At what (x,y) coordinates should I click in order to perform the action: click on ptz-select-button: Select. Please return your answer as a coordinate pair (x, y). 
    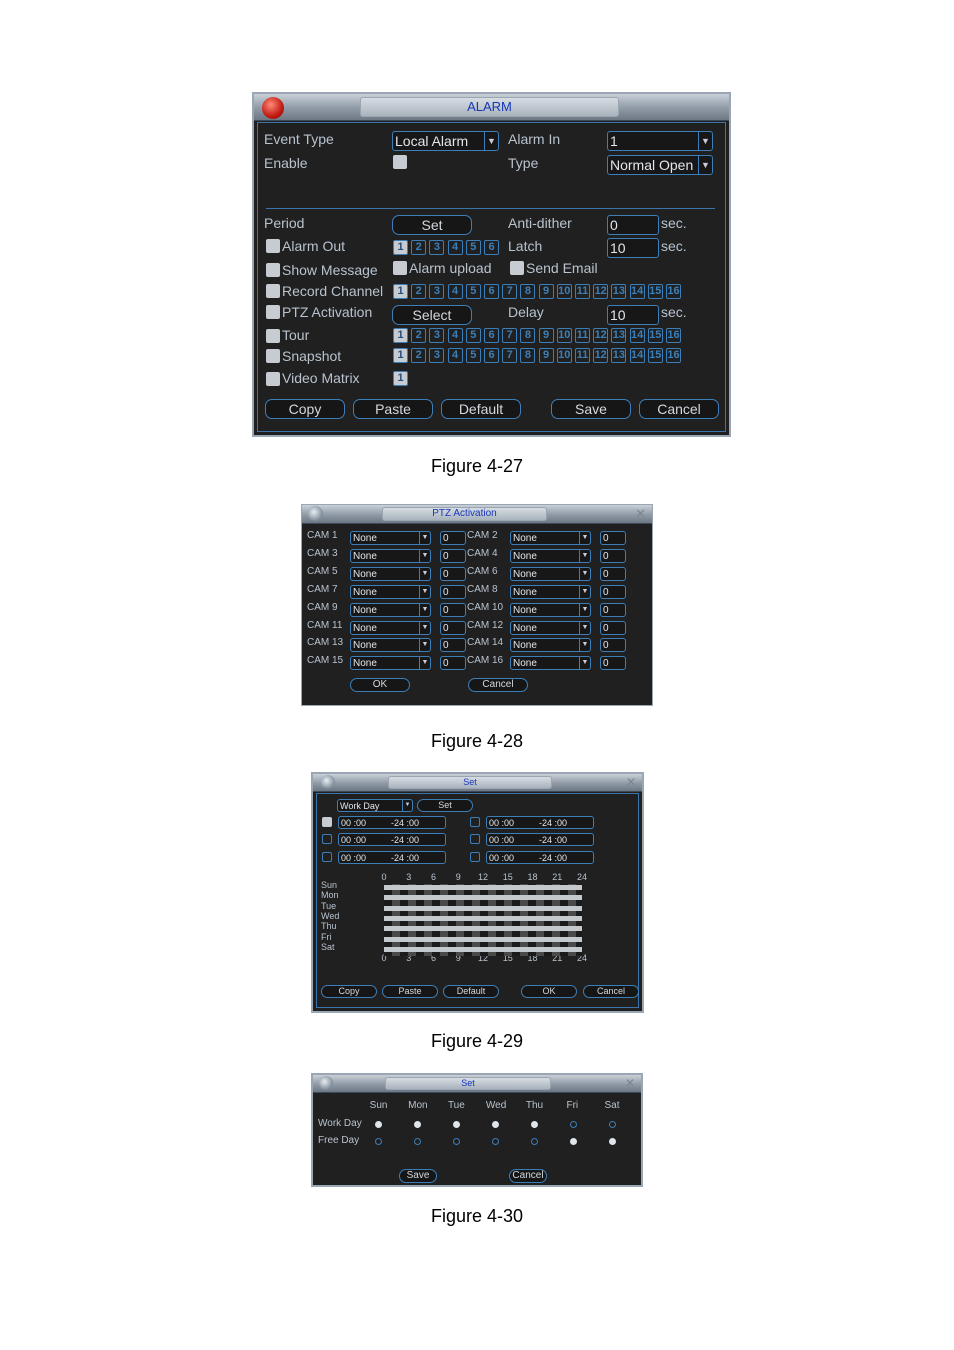
    Looking at the image, I should click on (432, 315).